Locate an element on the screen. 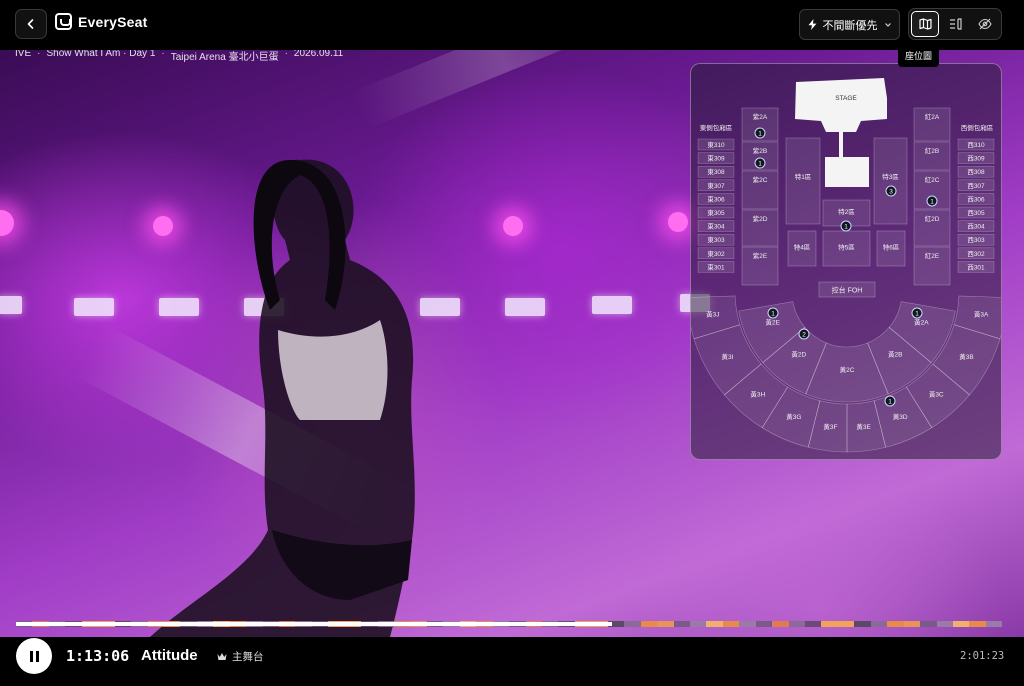 The image size is (1024, 686). list-split-icon is located at coordinates (955, 24).